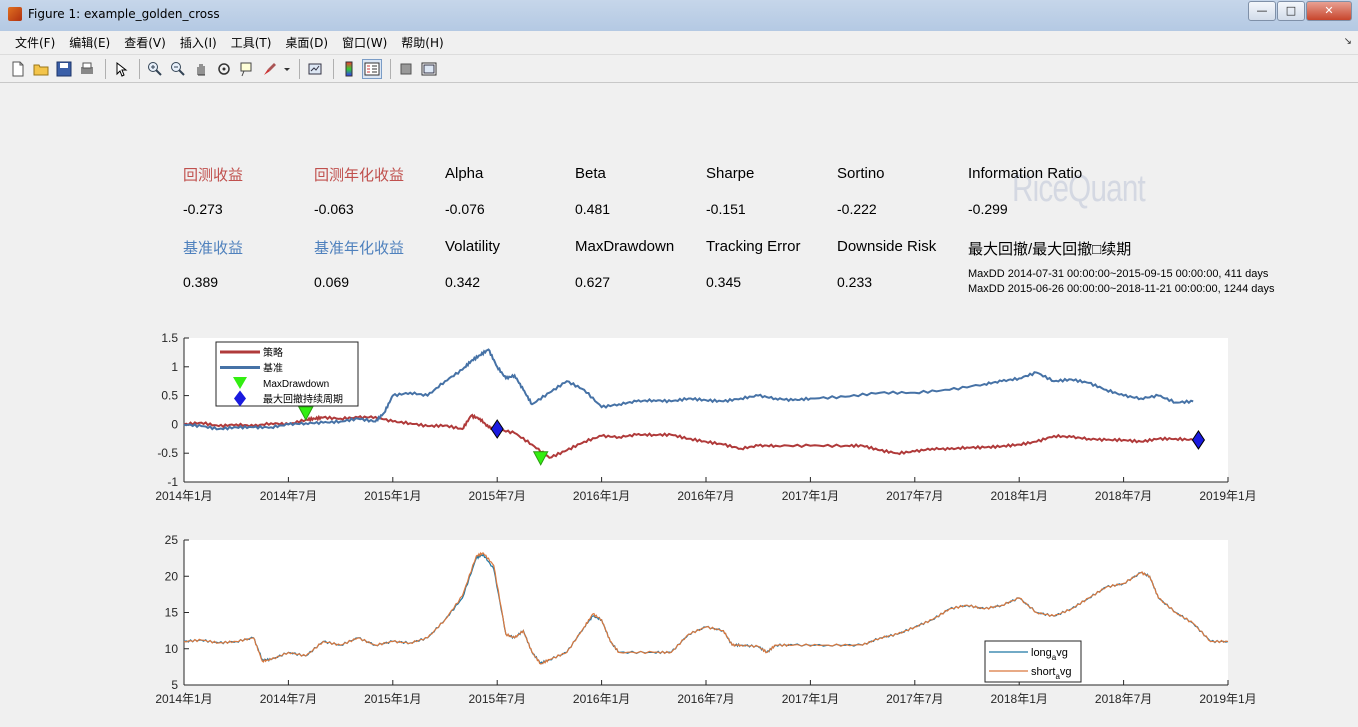 The image size is (1358, 727). I want to click on show-plot-tools-icon, so click(429, 69).